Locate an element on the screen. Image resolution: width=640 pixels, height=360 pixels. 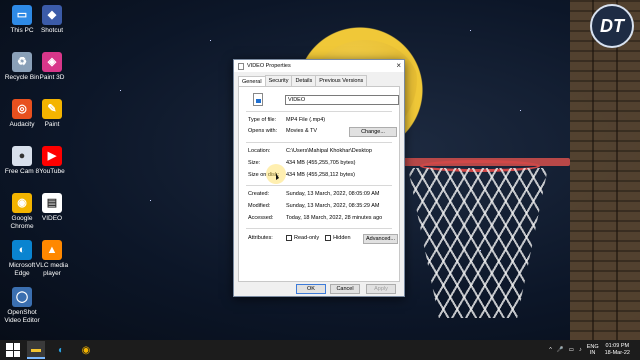
created-label: Created: is located at coordinates (259, 194).